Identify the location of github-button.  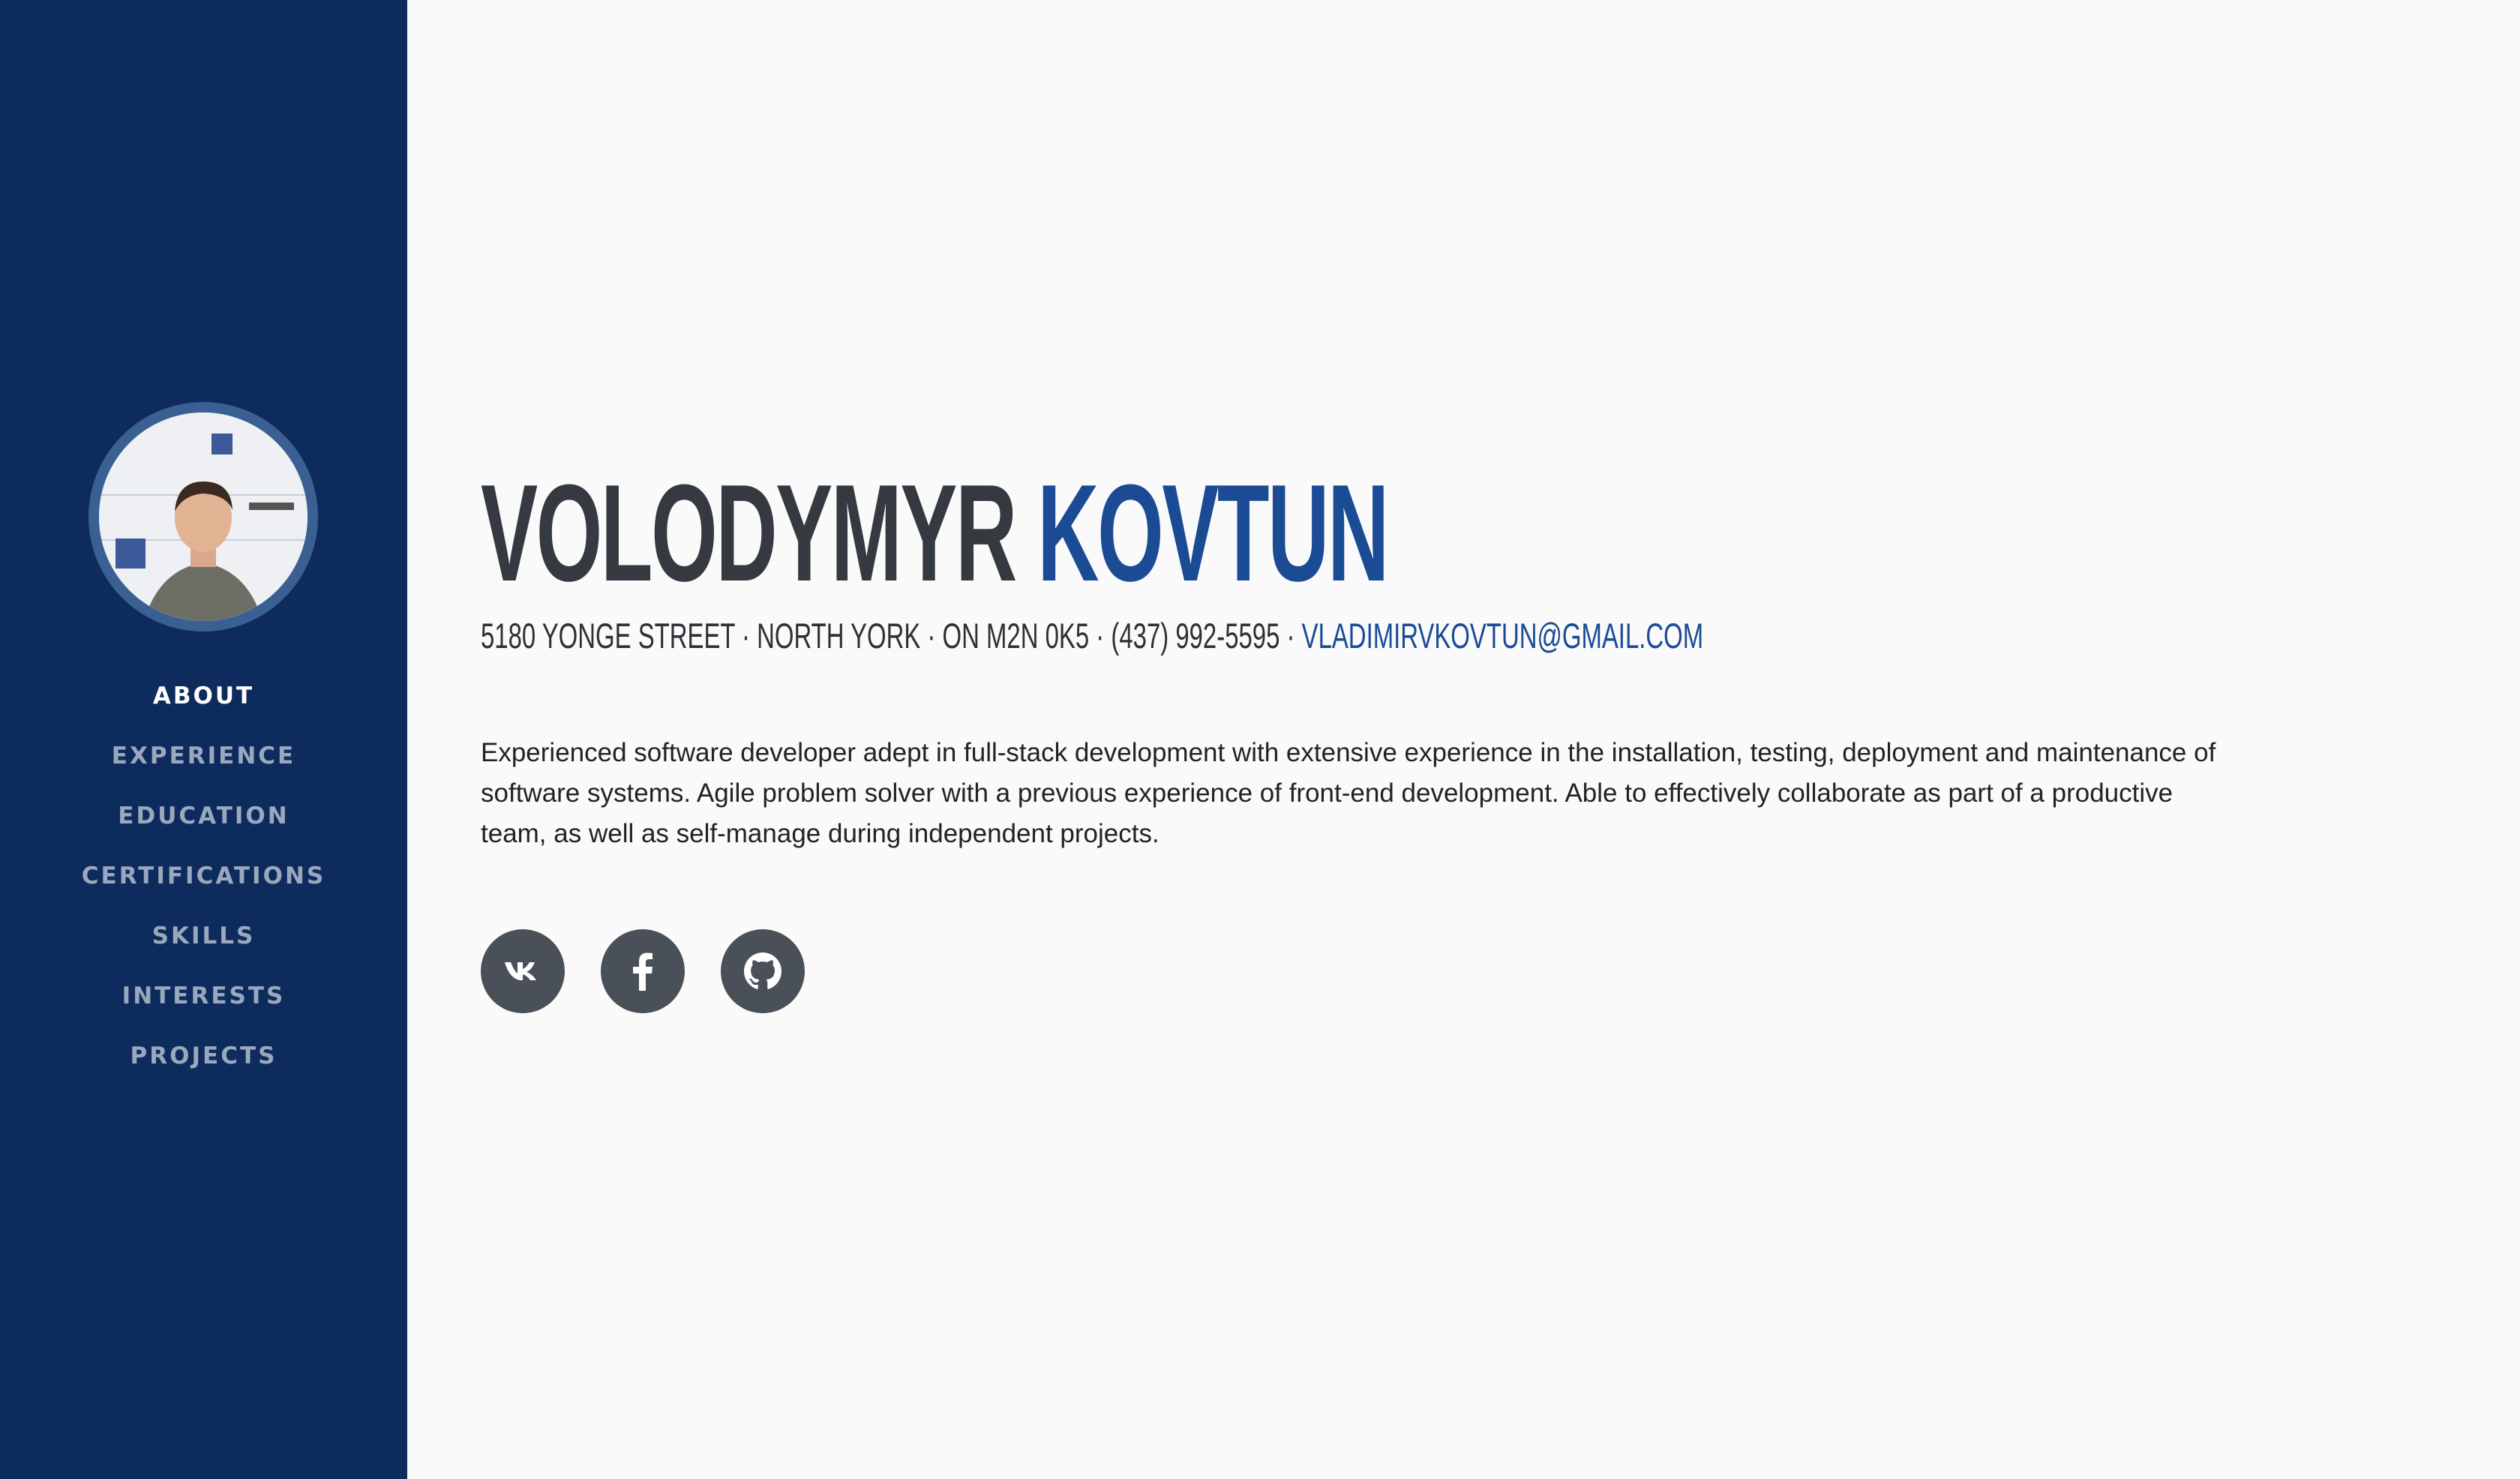
(763, 971).